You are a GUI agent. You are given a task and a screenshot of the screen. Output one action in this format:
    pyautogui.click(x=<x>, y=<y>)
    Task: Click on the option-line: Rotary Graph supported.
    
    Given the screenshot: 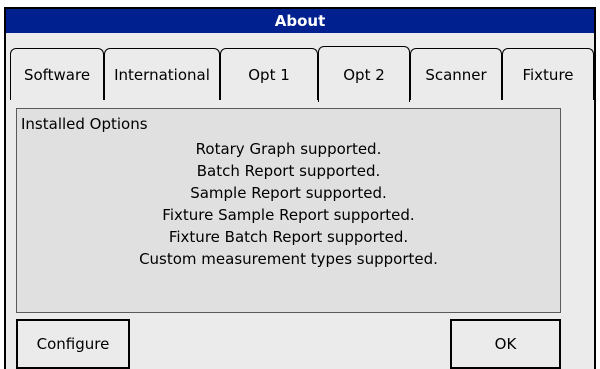 What is the action you would take?
    pyautogui.click(x=288, y=149)
    